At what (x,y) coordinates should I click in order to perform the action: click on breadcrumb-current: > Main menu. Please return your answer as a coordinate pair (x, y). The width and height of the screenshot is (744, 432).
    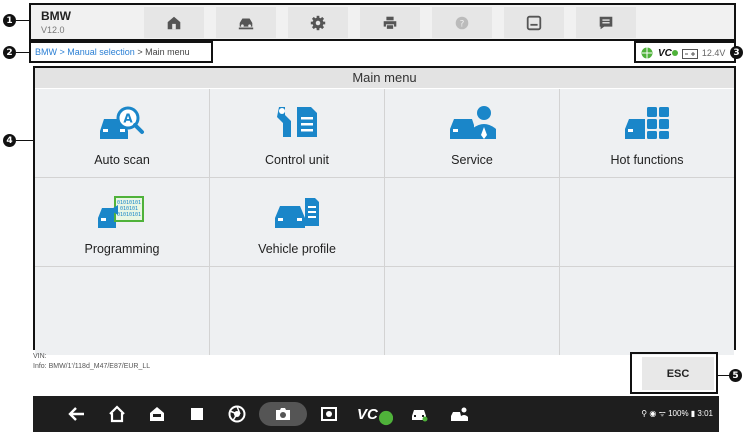
    Looking at the image, I should click on (162, 52).